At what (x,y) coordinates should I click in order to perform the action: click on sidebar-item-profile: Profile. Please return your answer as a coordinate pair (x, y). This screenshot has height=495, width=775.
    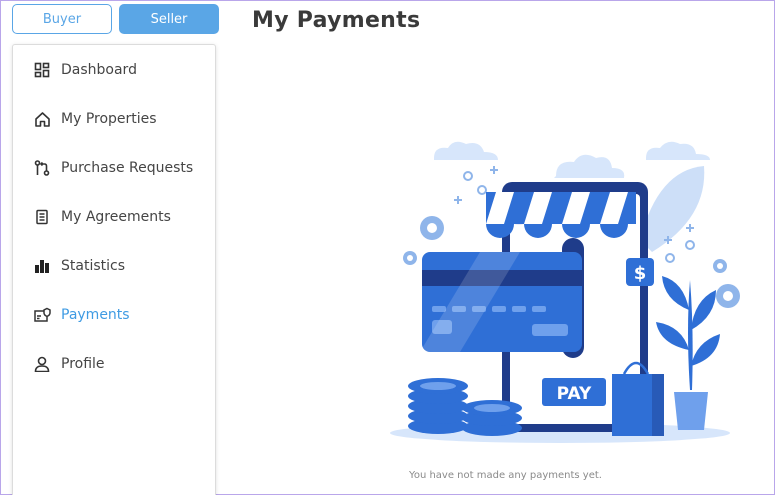
    Looking at the image, I should click on (114, 364).